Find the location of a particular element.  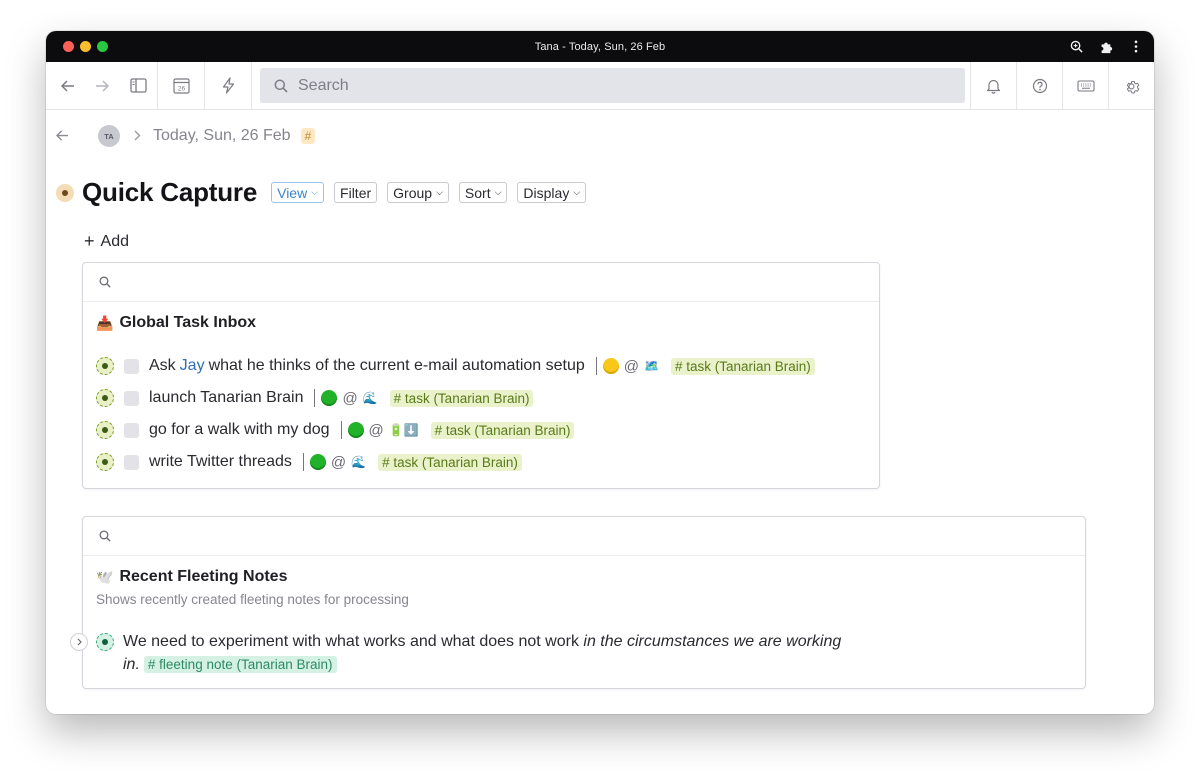

add-label: Add is located at coordinates (114, 241).